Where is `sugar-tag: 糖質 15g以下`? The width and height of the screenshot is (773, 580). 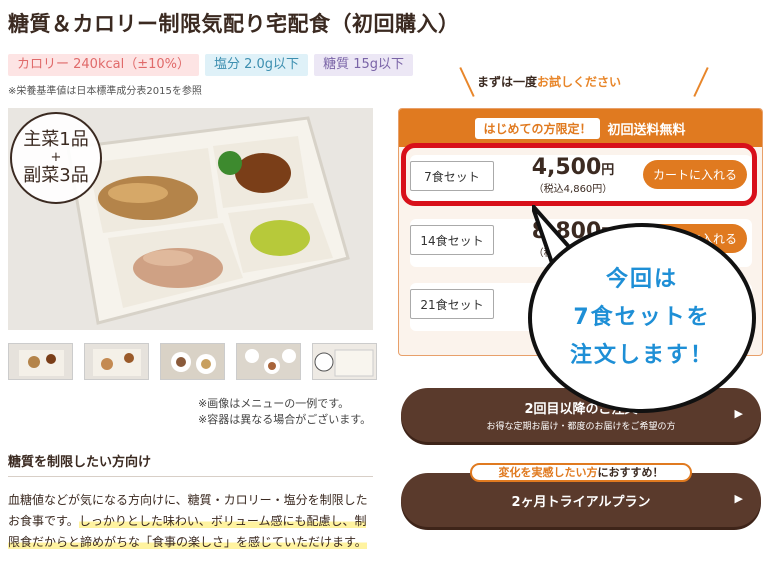 sugar-tag: 糖質 15g以下 is located at coordinates (363, 65).